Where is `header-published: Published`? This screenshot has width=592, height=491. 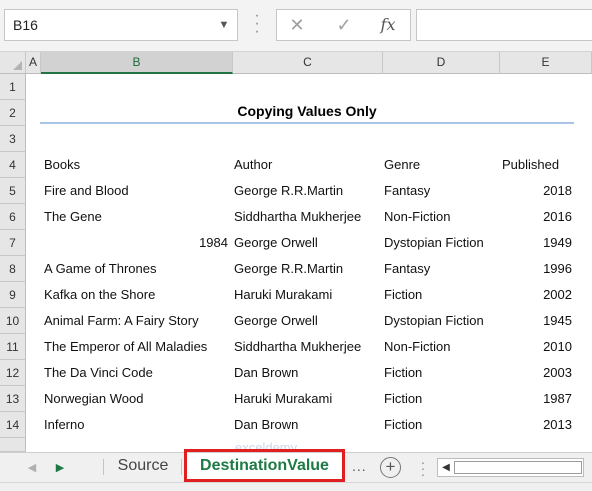 header-published: Published is located at coordinates (530, 165).